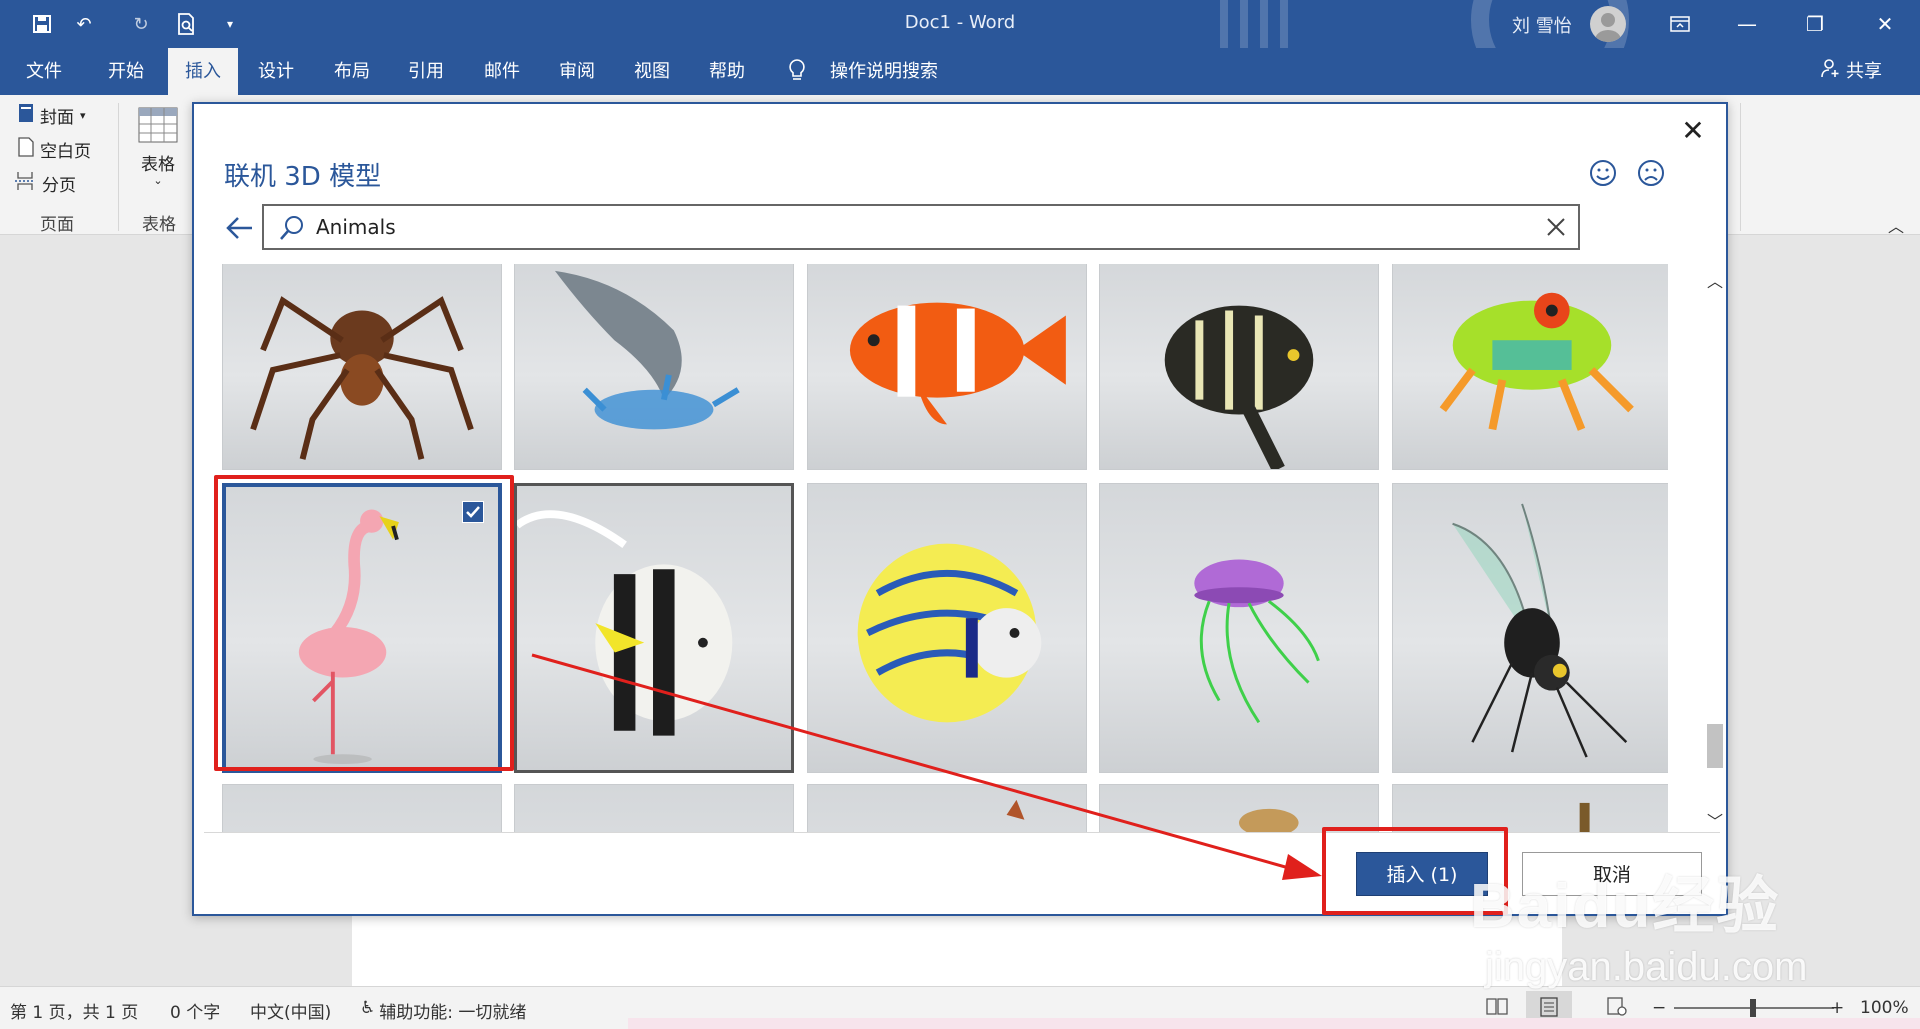 The image size is (1920, 1029). Describe the element at coordinates (1715, 280) in the screenshot. I see `scroll-up-icon: ︿` at that location.